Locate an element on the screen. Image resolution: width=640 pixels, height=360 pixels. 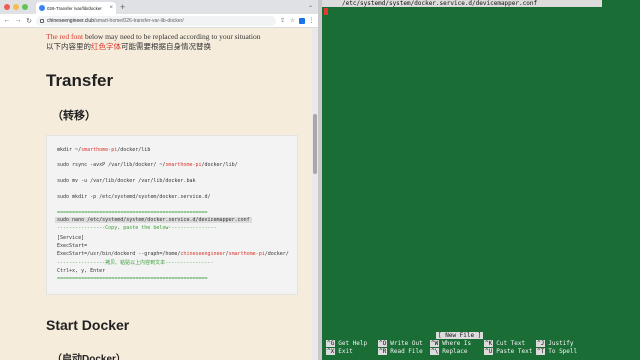
bookmark-star-icon: ☆ is located at coordinates (292, 20).